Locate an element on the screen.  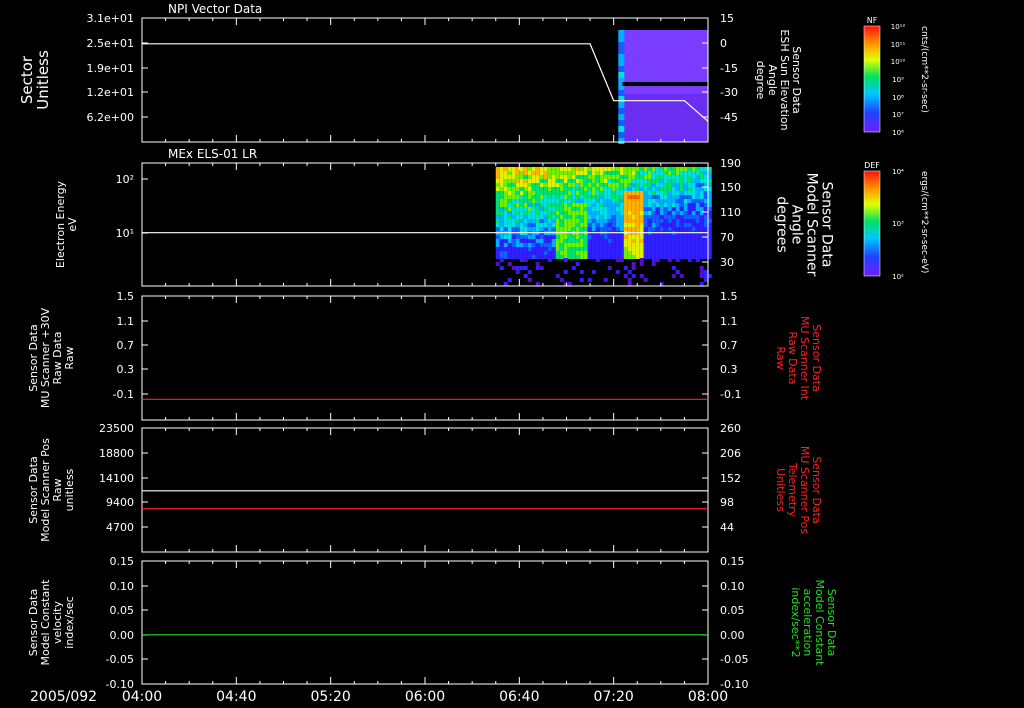
right-axis-label: Sensor Data is located at coordinates (827, 225).